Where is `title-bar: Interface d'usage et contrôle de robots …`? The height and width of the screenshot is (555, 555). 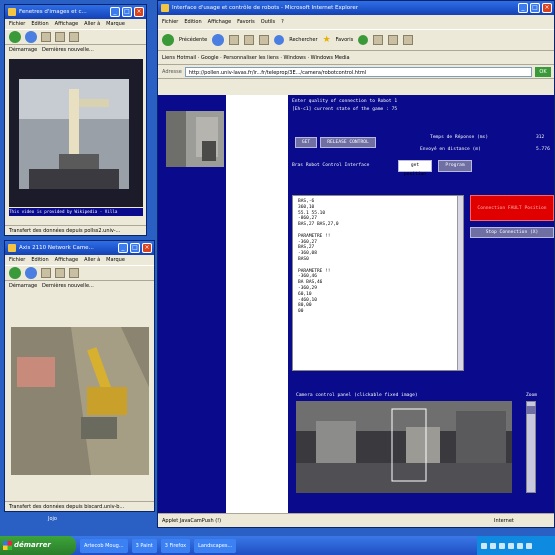
title-bar: Interface d'usage et contrôle de robots … is located at coordinates (356, 8).